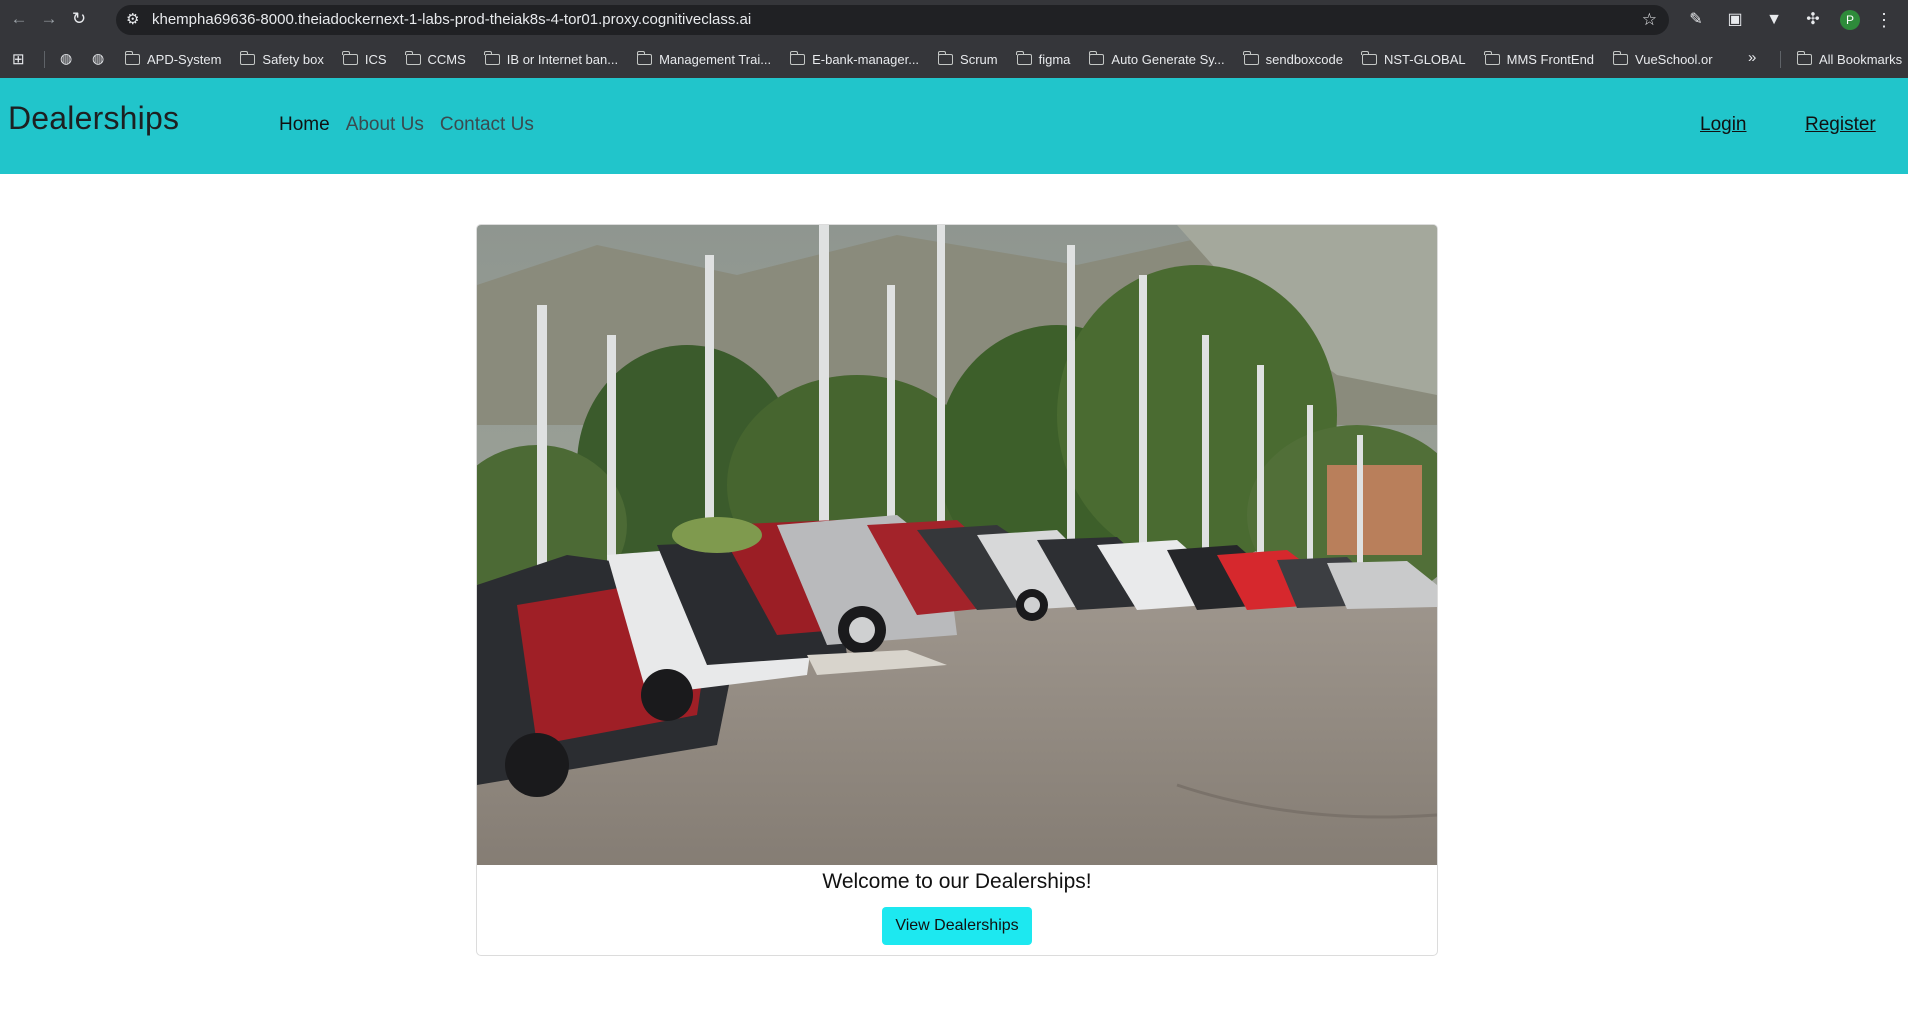  Describe the element at coordinates (1662, 58) in the screenshot. I see `bookmark-folder: VueSchool.or` at that location.